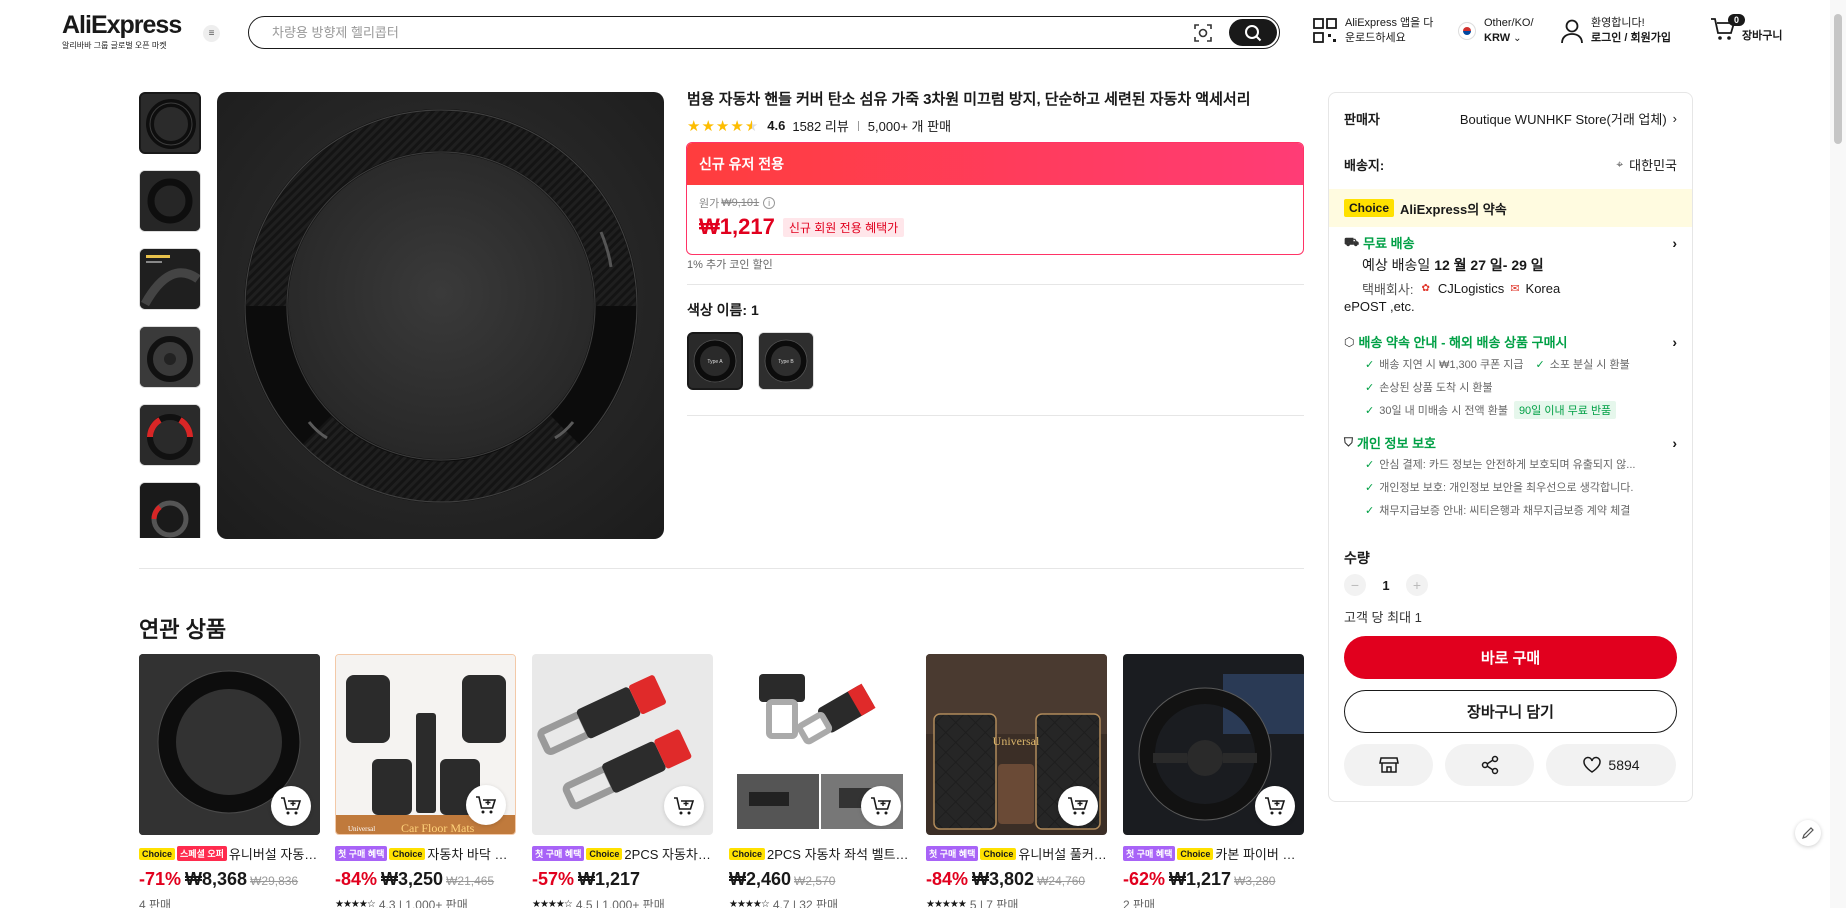 The height and width of the screenshot is (908, 1846). Describe the element at coordinates (995, 415) in the screenshot. I see `divider` at that location.